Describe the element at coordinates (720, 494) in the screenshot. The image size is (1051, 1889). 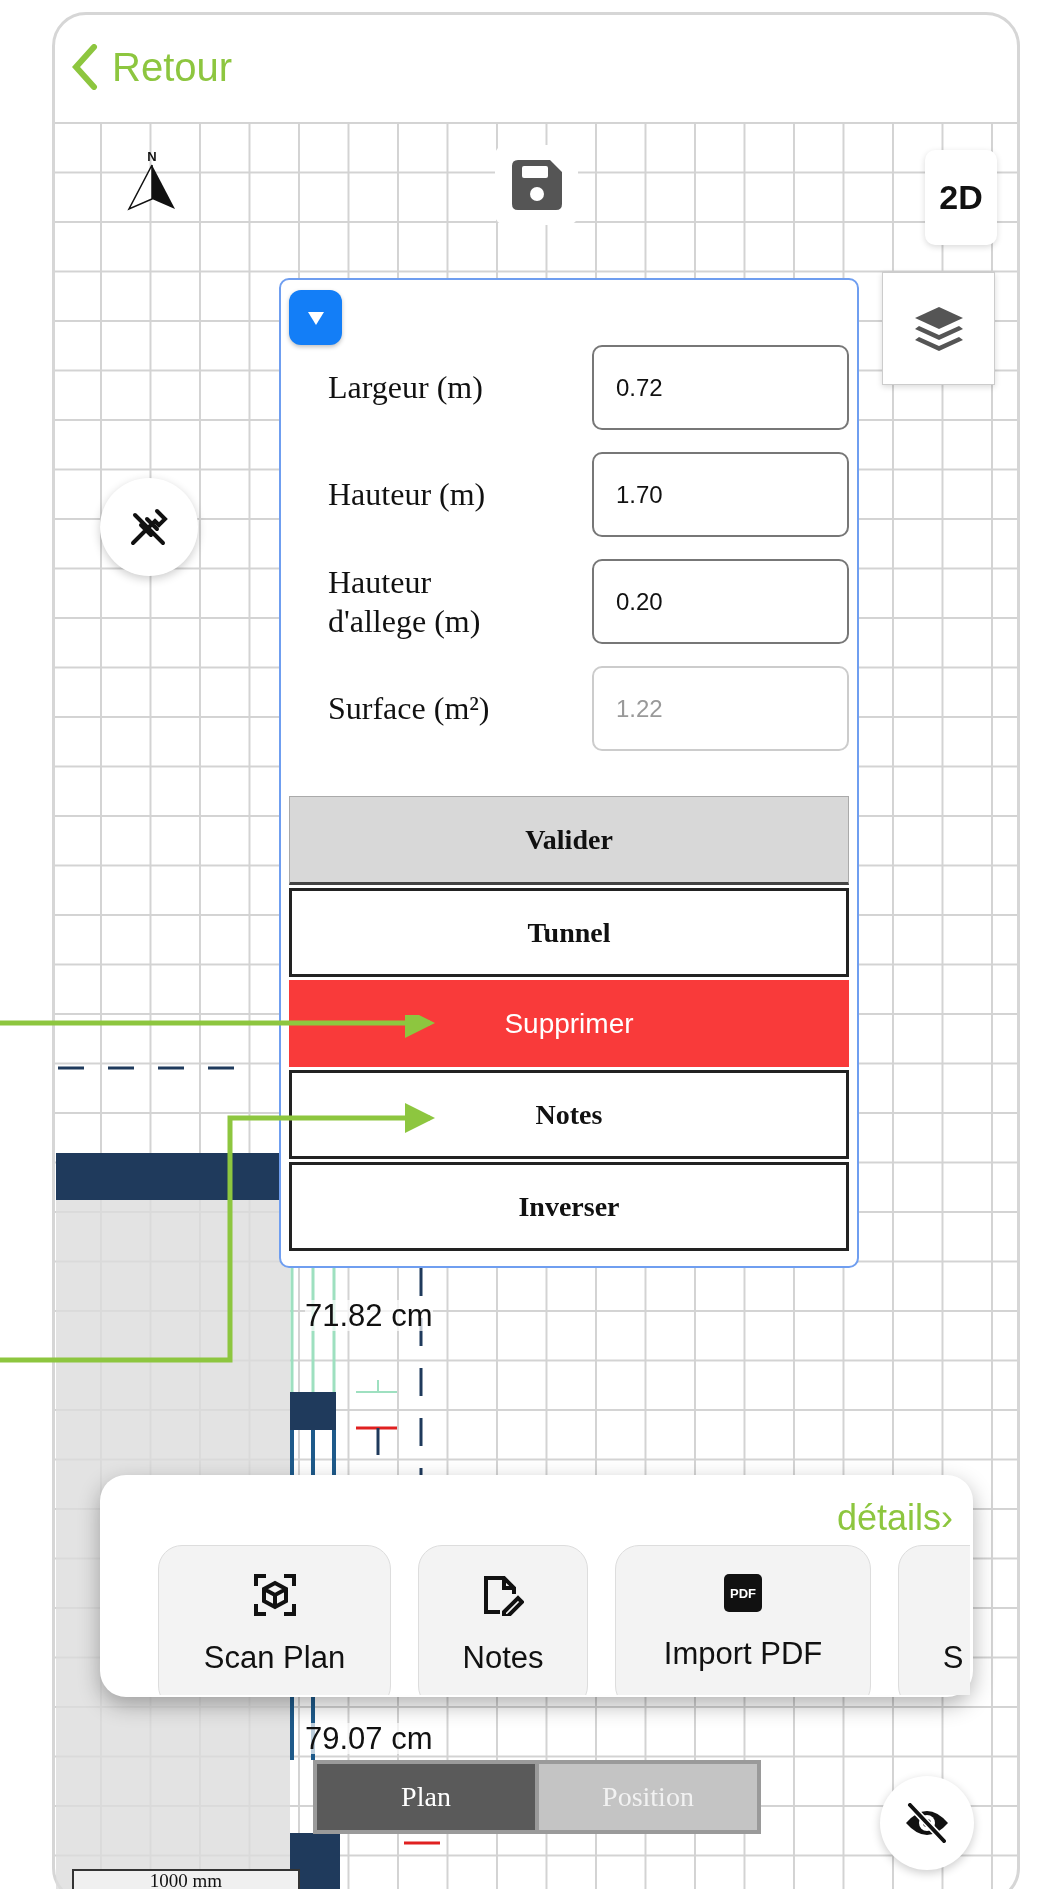
I see `input-field: 1.70` at that location.